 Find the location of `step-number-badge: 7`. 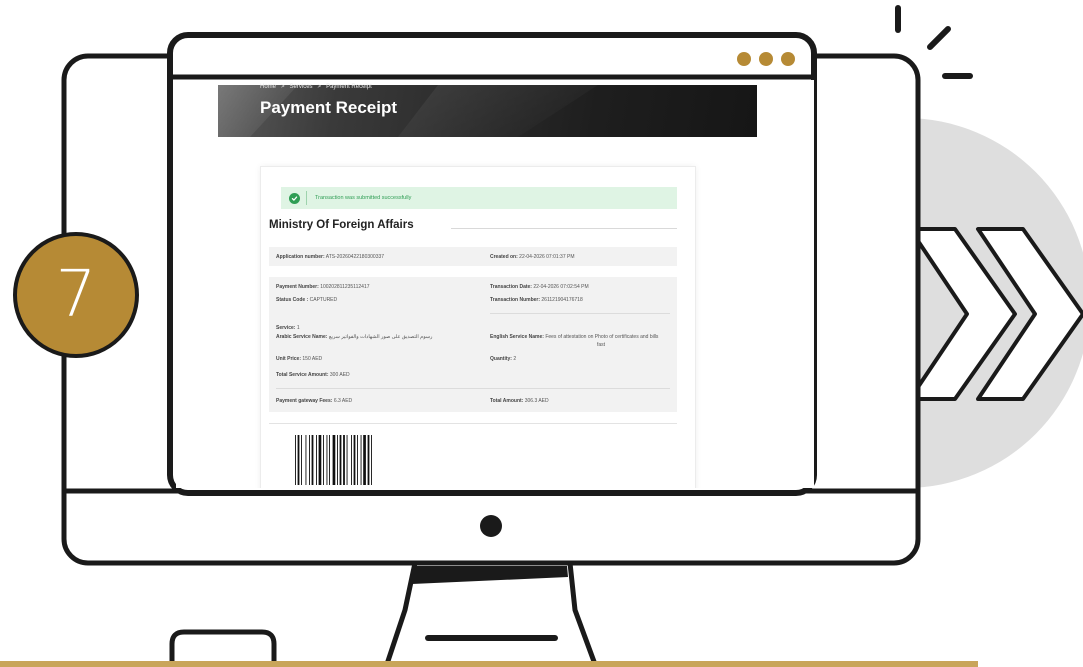

step-number-badge: 7 is located at coordinates (76, 295).